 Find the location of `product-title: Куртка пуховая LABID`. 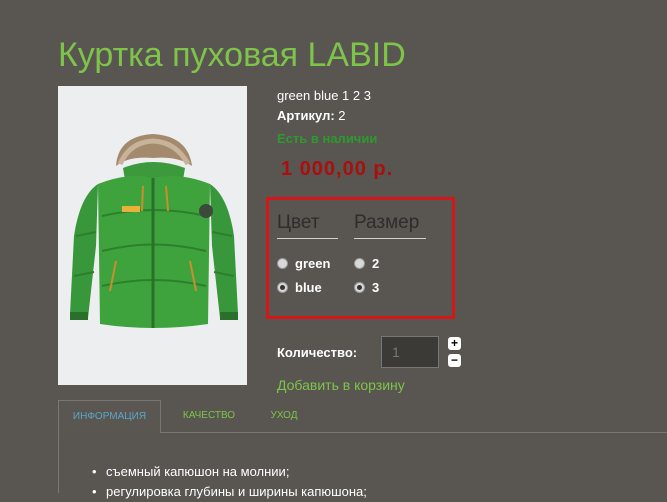

product-title: Куртка пуховая LABID is located at coordinates (232, 55).